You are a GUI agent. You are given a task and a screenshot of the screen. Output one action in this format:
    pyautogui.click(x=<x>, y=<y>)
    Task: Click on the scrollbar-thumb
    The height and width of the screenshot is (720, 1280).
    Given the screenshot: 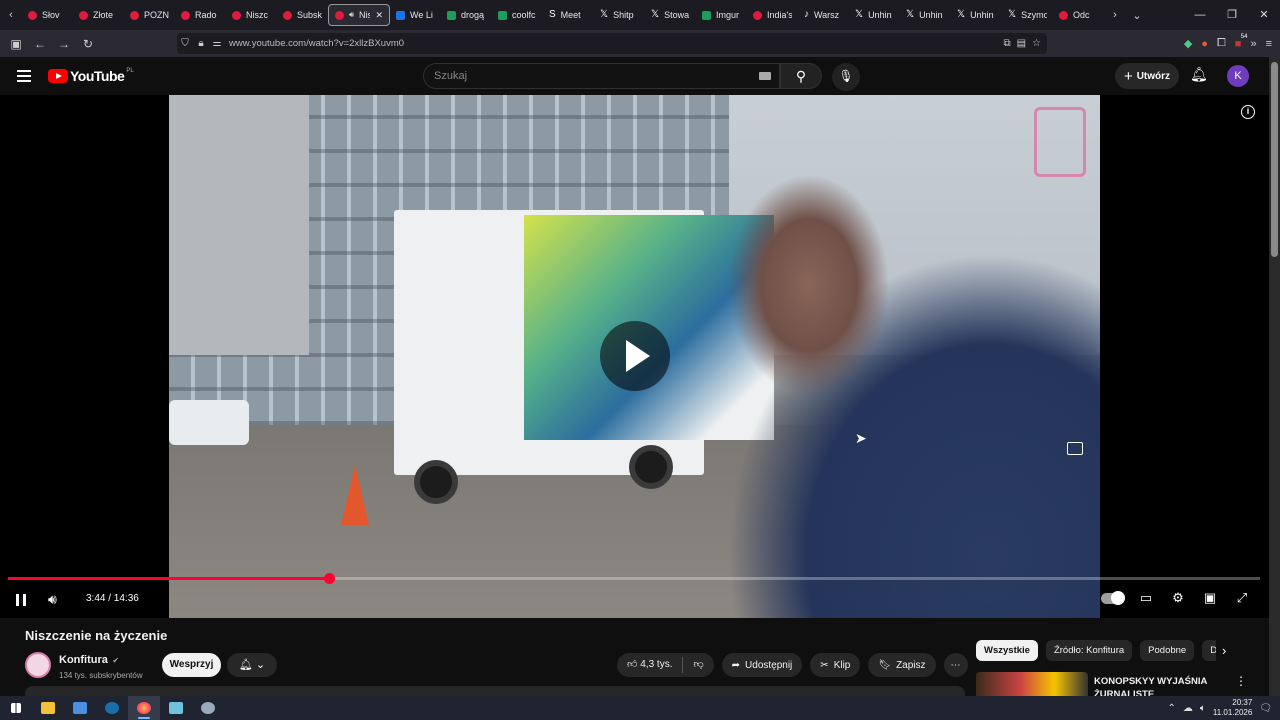 What is the action you would take?
    pyautogui.click(x=1274, y=159)
    